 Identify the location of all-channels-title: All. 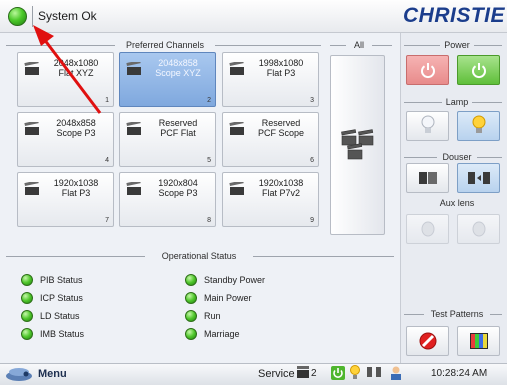
(359, 45).